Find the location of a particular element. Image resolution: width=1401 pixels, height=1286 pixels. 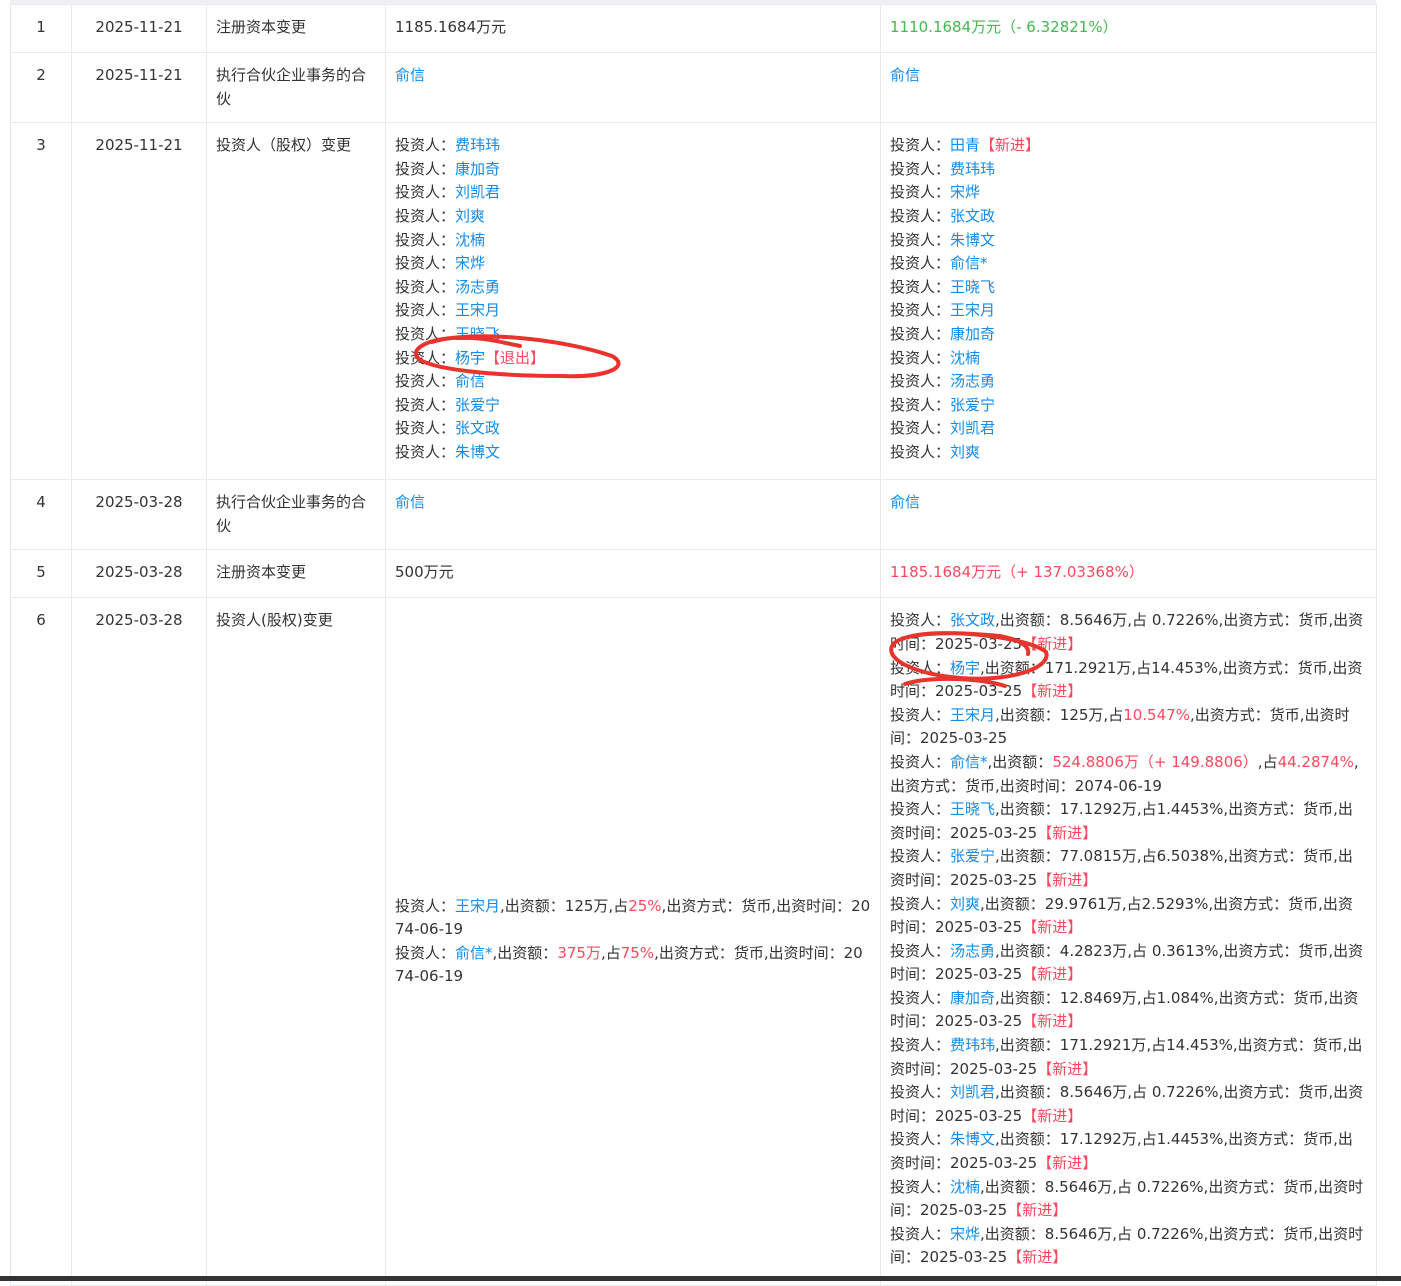

row-number: 2 is located at coordinates (41, 87).